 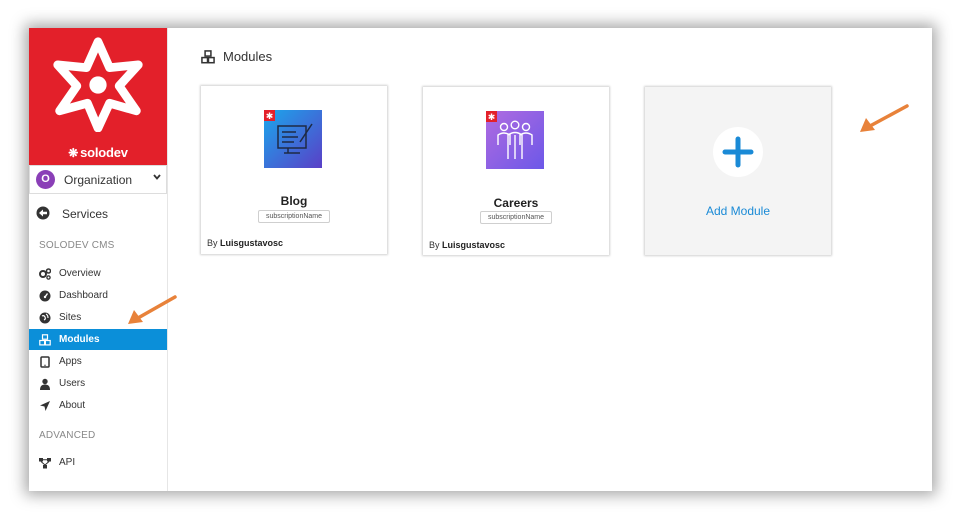 What do you see at coordinates (43, 213) in the screenshot?
I see `arrow-circle-left-icon` at bounding box center [43, 213].